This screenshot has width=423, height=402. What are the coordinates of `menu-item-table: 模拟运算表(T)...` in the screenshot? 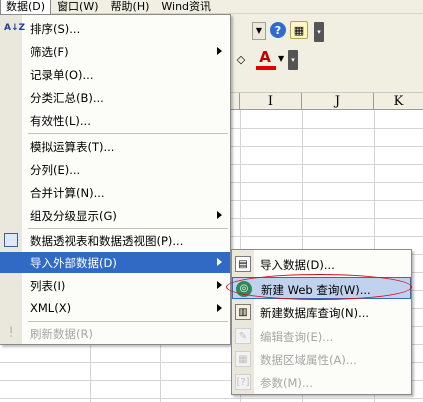 It's located at (115, 146).